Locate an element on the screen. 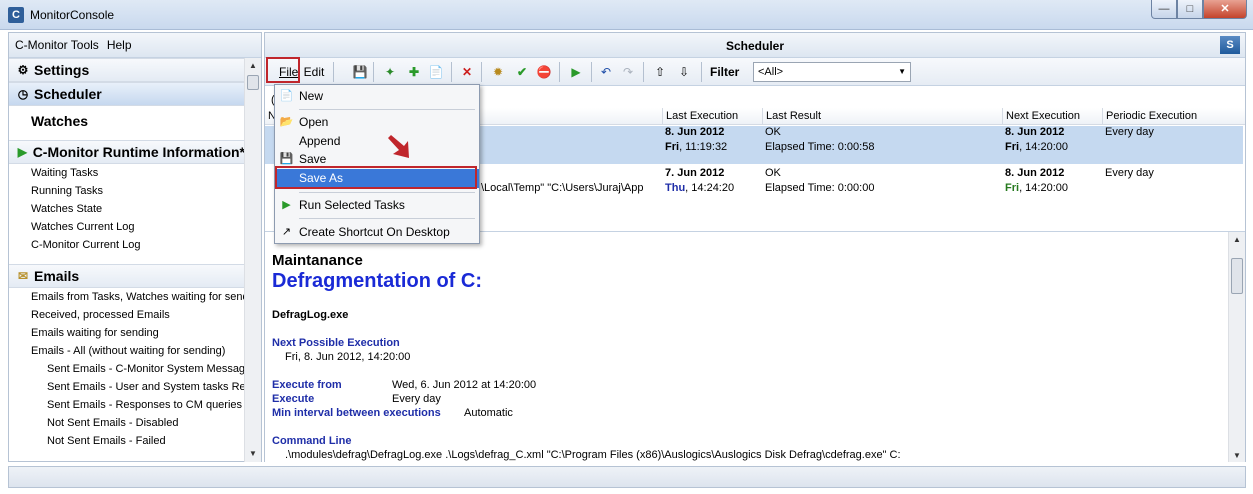 The image size is (1253, 494). column-next-execution: Next Execution is located at coordinates (1041, 116).